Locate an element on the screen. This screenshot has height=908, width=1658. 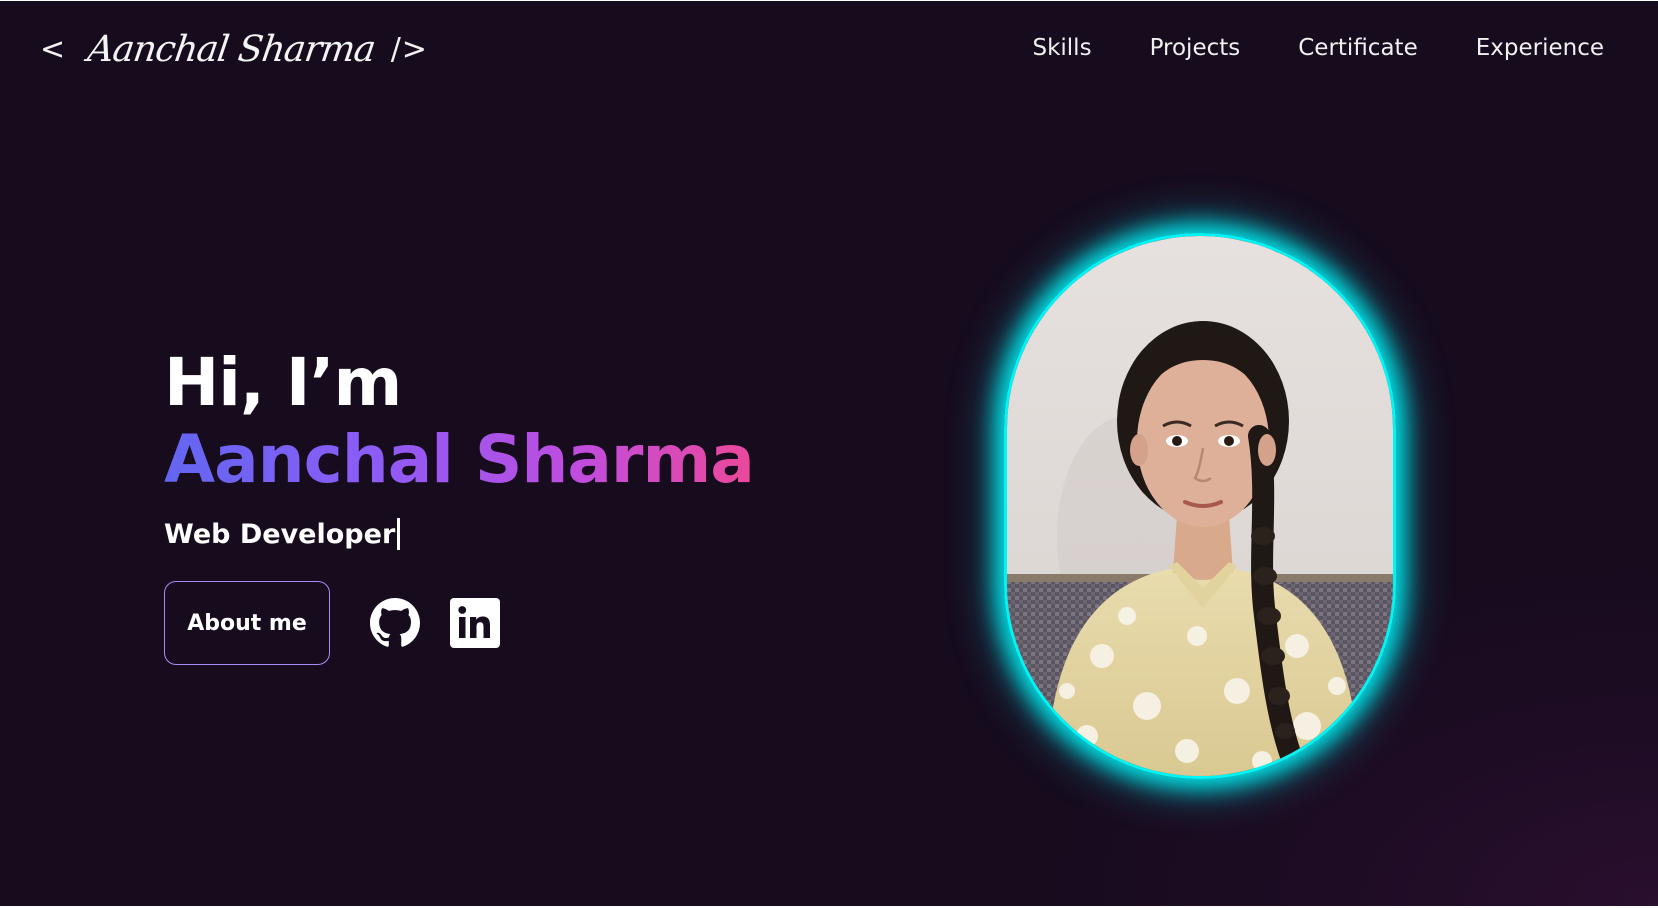
linkedin-icon-svg is located at coordinates (475, 623).